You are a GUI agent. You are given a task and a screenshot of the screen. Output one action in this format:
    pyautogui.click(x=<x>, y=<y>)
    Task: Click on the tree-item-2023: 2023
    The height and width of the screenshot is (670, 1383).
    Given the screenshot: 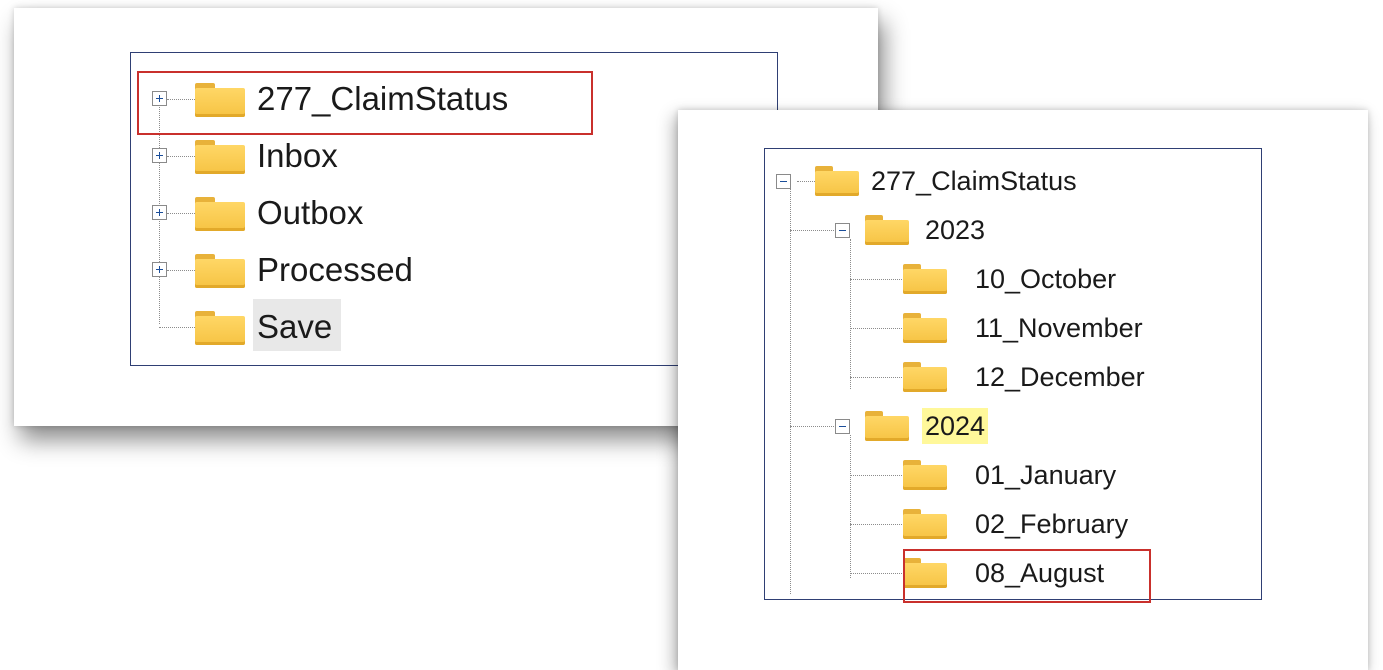 What is the action you would take?
    pyautogui.click(x=1005, y=232)
    